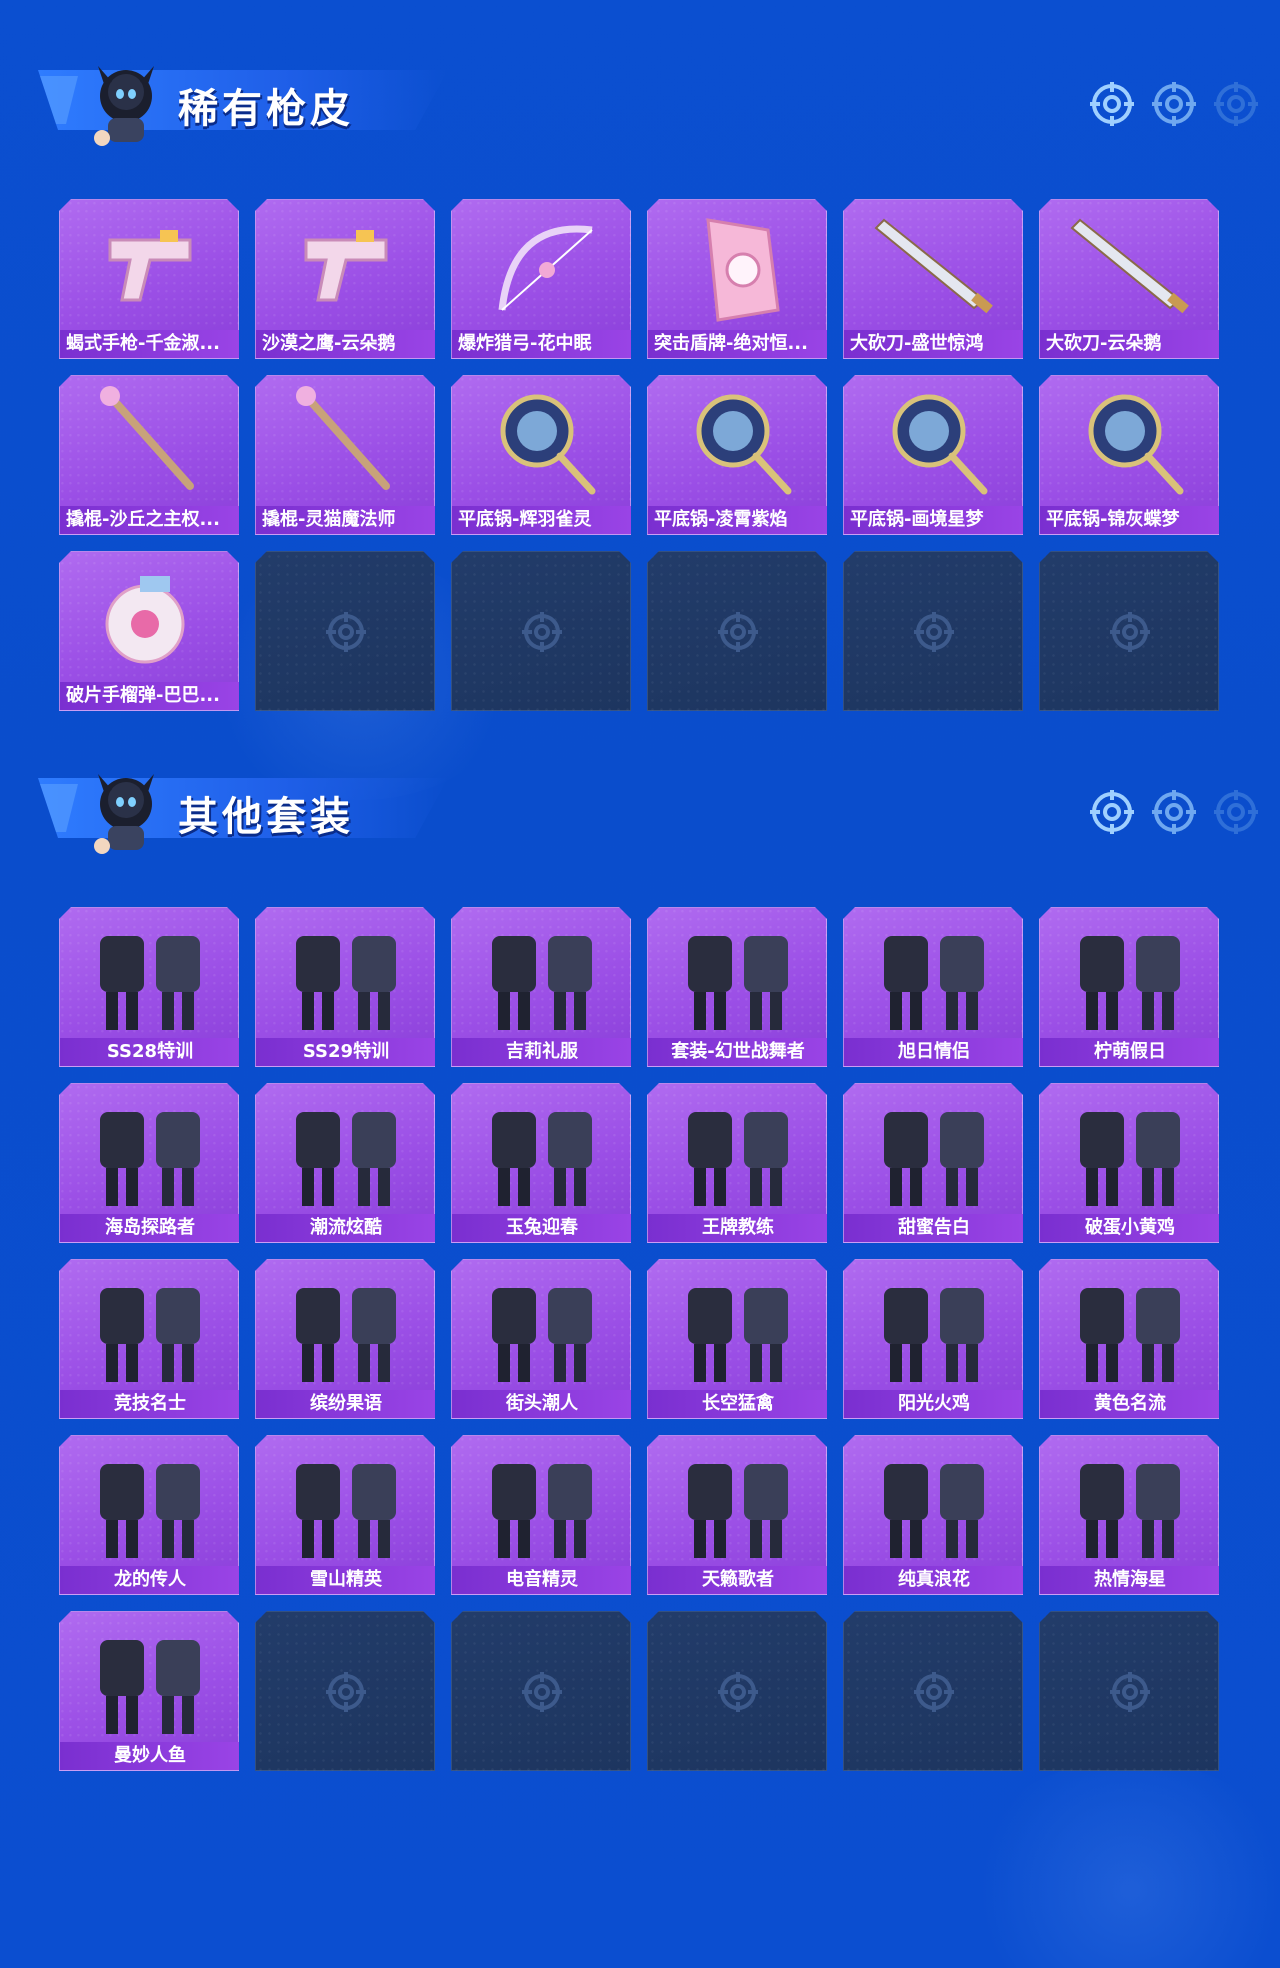 Image resolution: width=1280 pixels, height=1968 pixels. What do you see at coordinates (737, 1404) in the screenshot?
I see `item-label: 长空猛禽` at bounding box center [737, 1404].